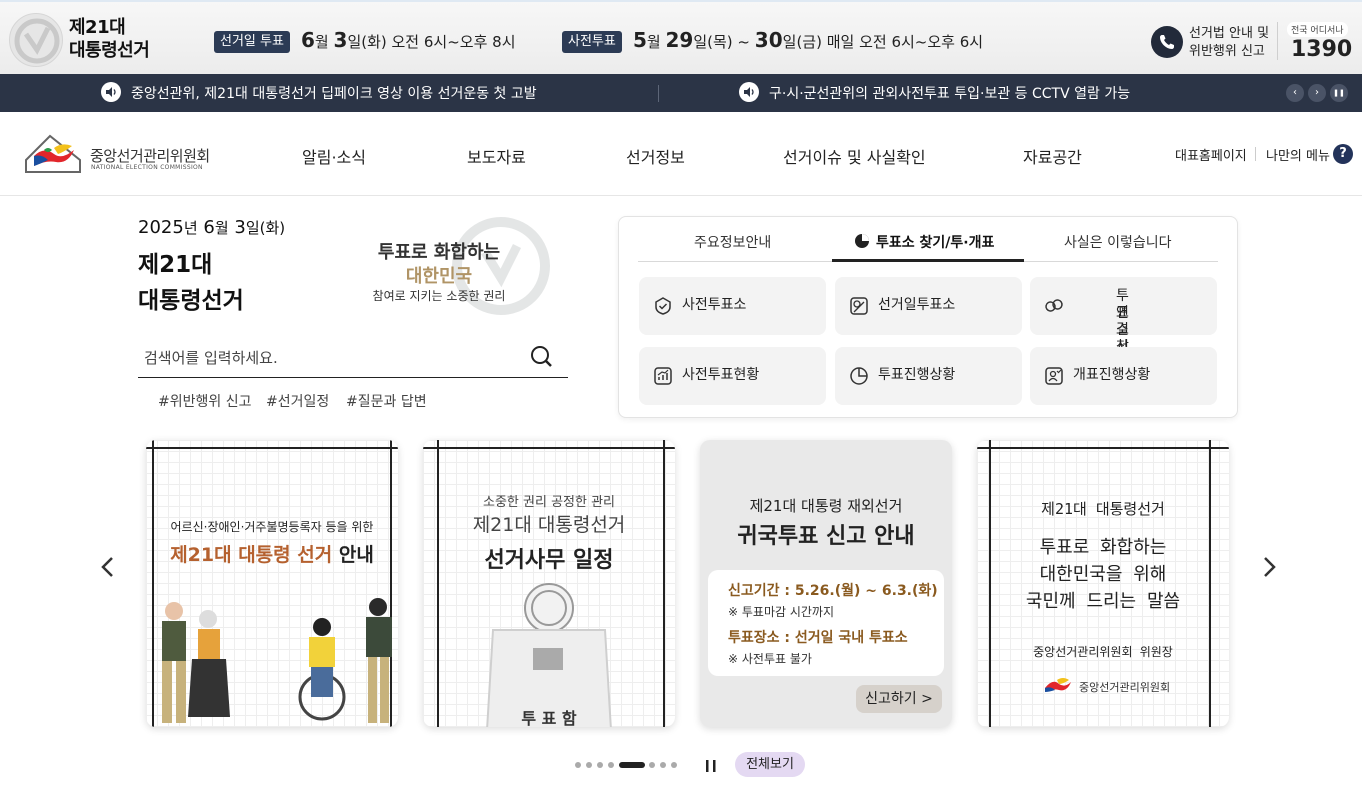 The width and height of the screenshot is (1362, 786). I want to click on ticker-next-button: ›, so click(1317, 93).